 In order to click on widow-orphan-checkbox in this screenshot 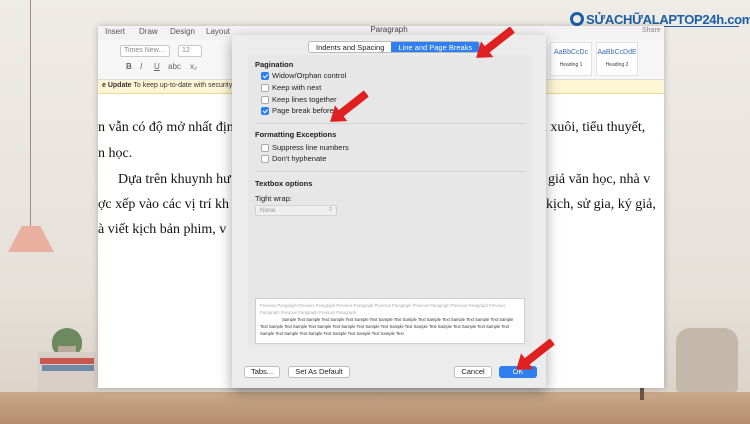, I will do `click(265, 75)`.